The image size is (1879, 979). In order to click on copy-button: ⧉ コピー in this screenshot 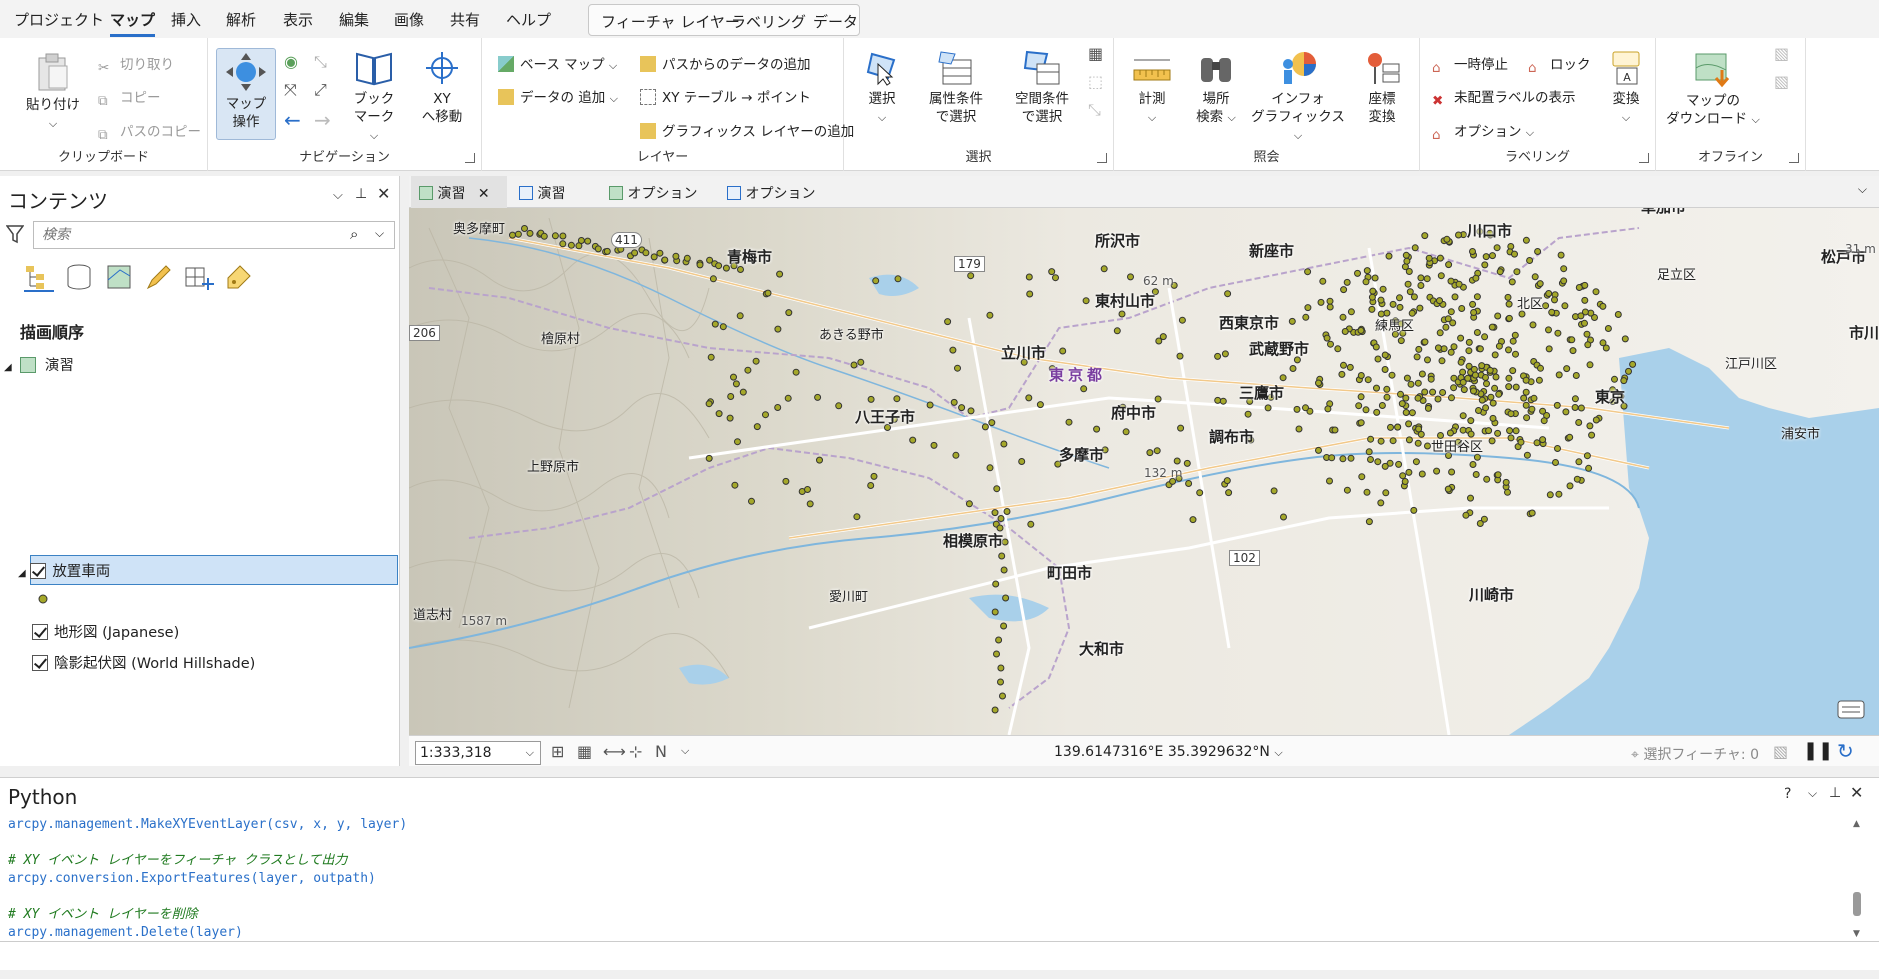, I will do `click(129, 97)`.